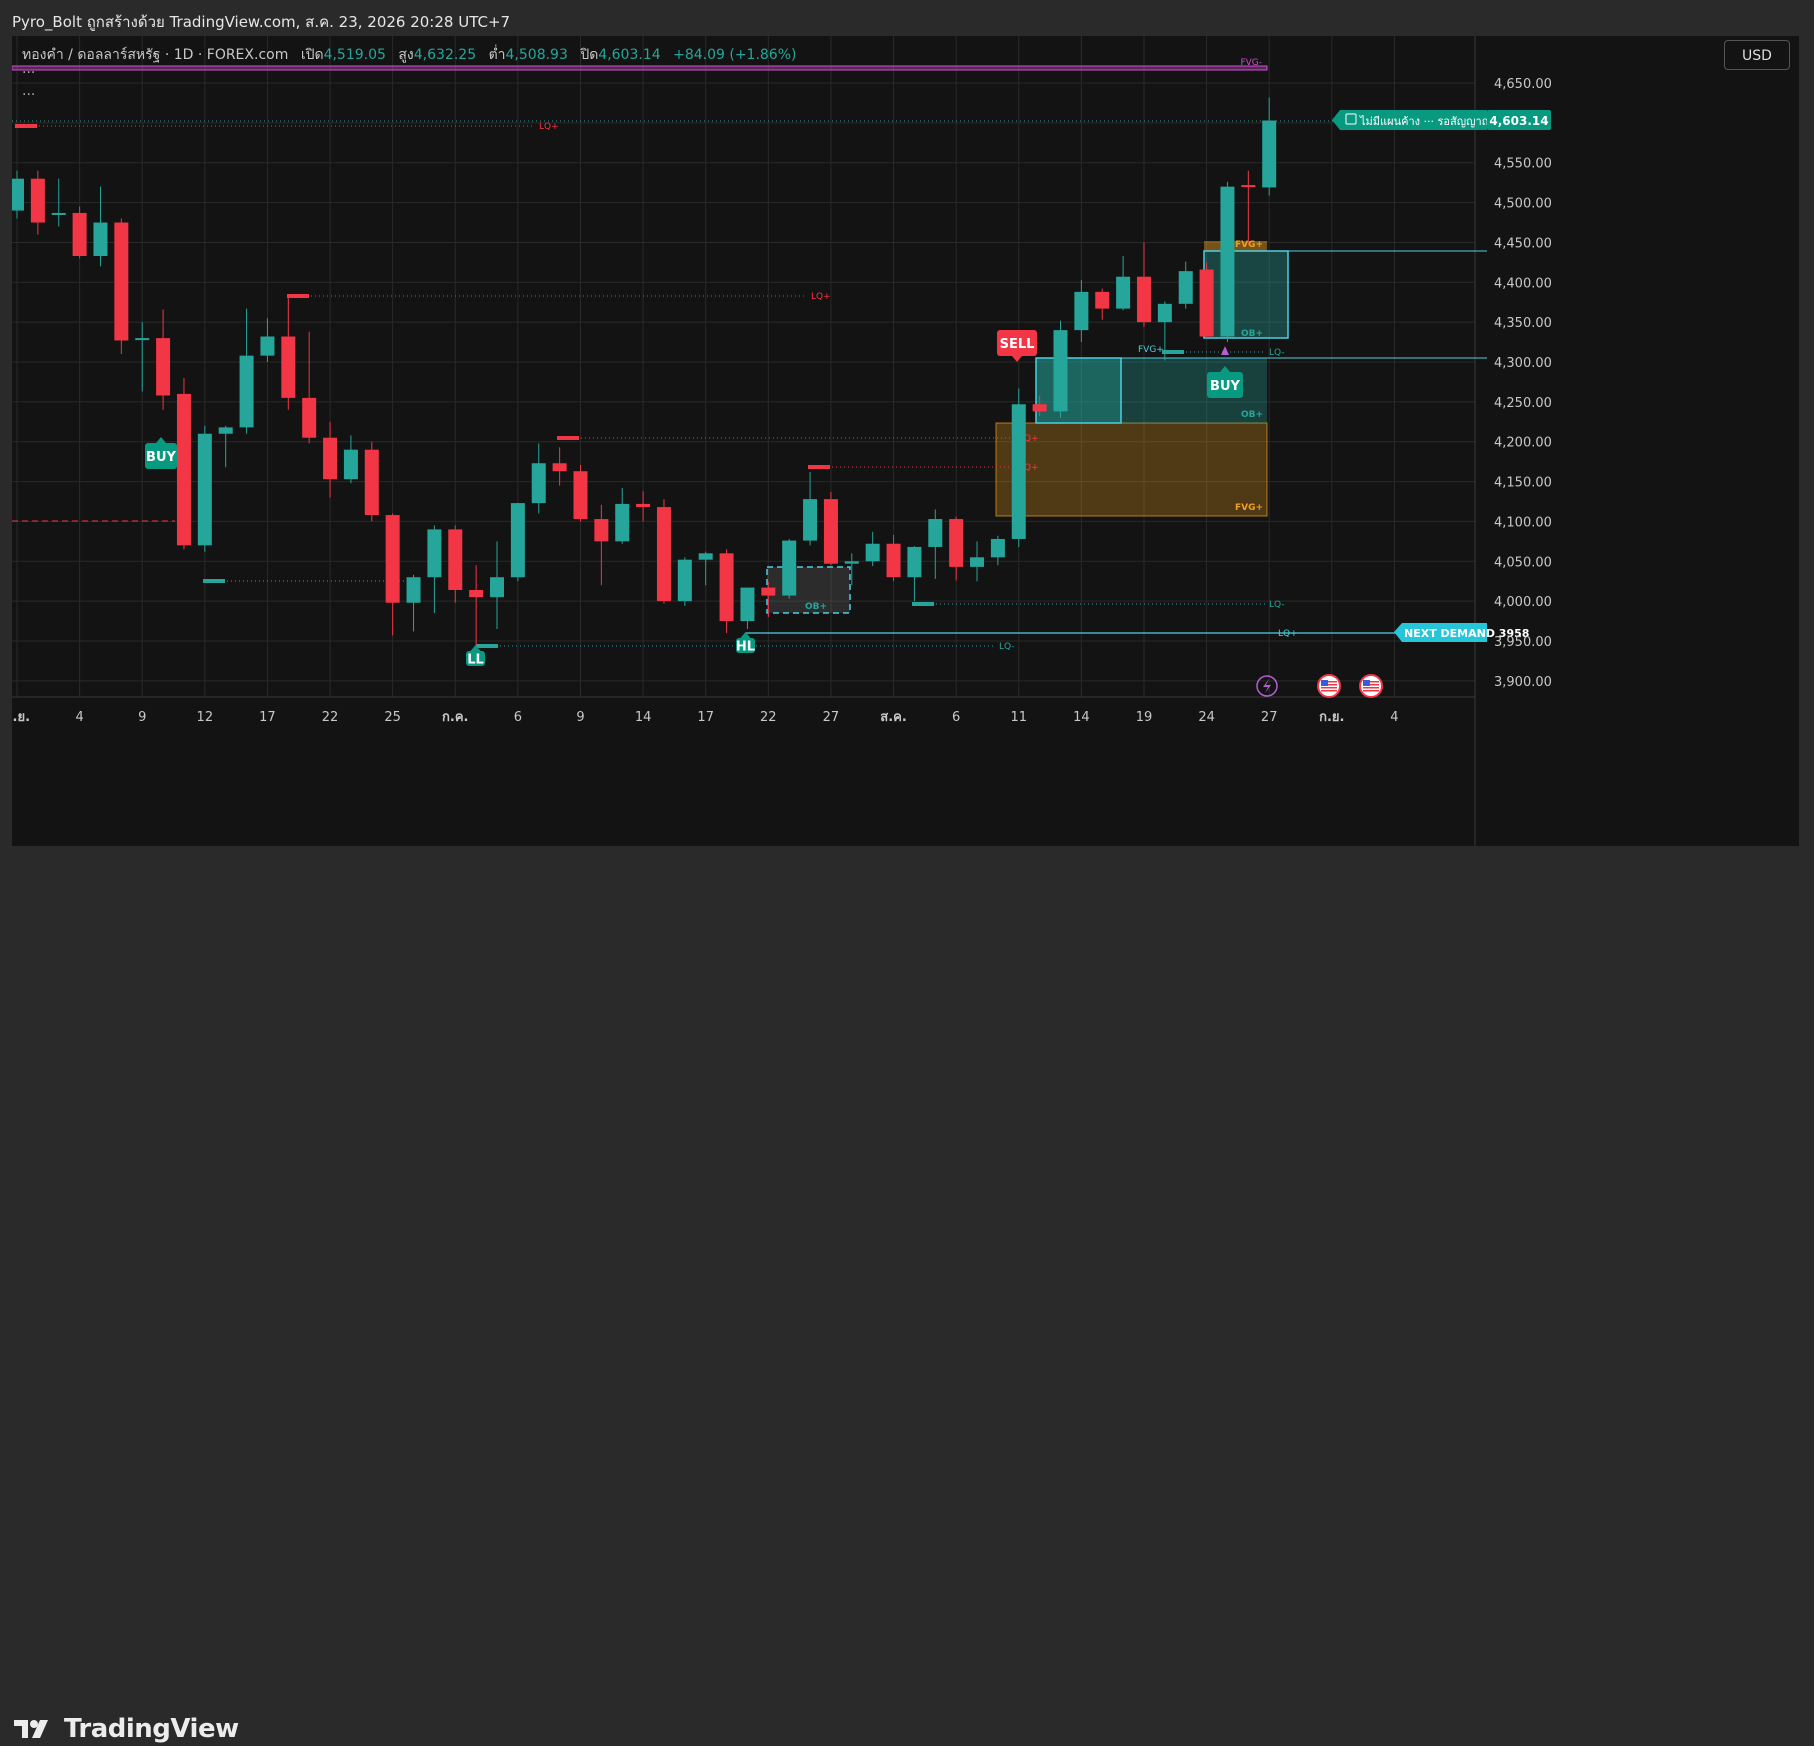 The image size is (1814, 1746). What do you see at coordinates (1078, 390) in the screenshot?
I see `ob-plus-zone-outline` at bounding box center [1078, 390].